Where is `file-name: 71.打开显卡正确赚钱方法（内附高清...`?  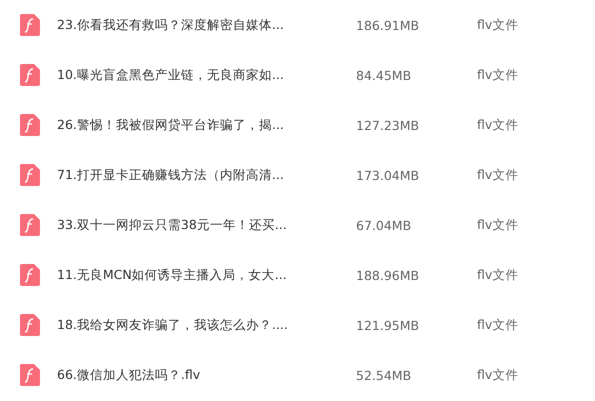
file-name: 71.打开显卡正确赚钱方法（内附高清... is located at coordinates (206, 175).